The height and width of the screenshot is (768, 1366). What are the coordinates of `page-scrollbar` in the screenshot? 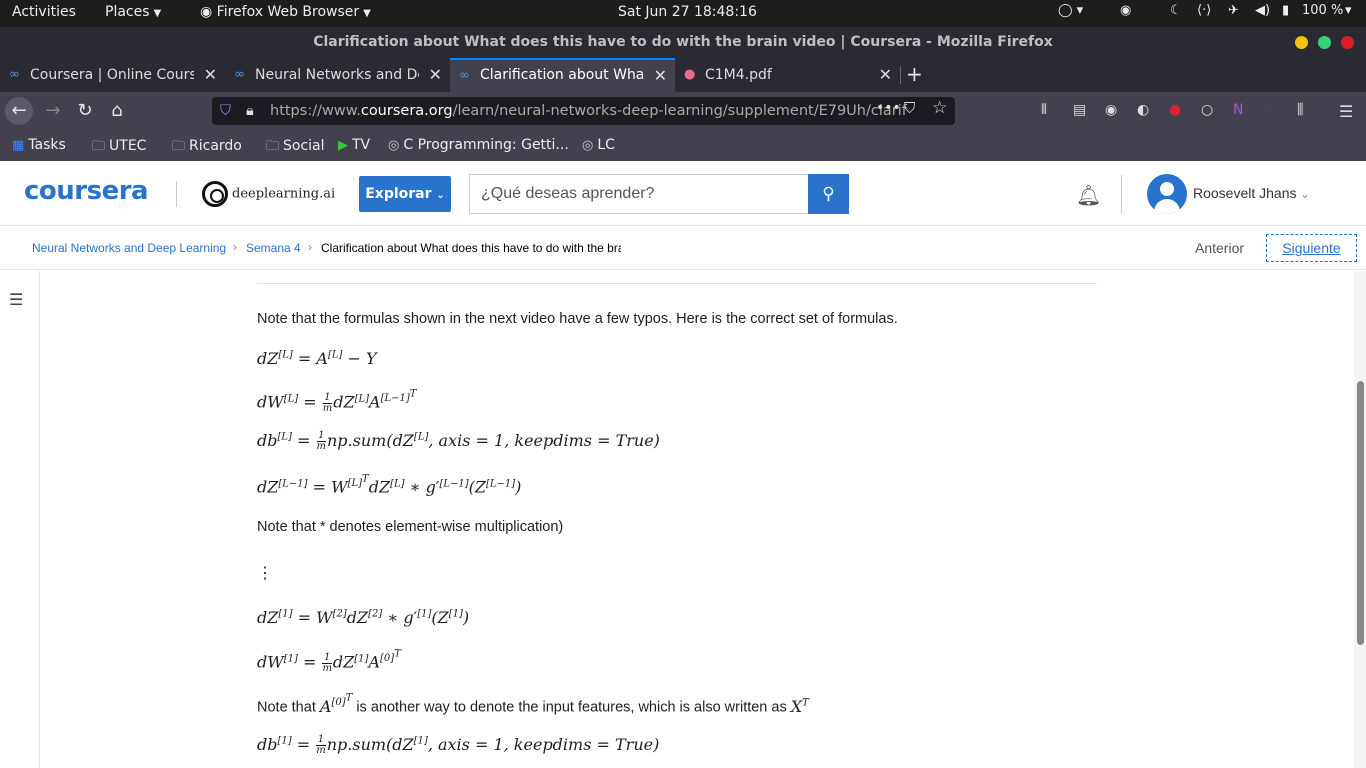 It's located at (1360, 519).